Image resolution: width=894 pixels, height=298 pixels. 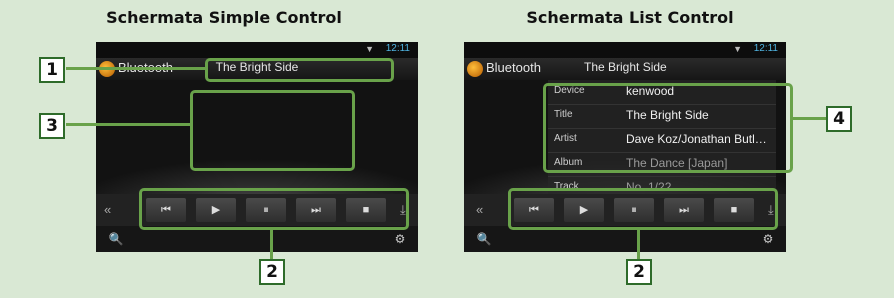 I want to click on callout-3: 3, so click(x=52, y=126).